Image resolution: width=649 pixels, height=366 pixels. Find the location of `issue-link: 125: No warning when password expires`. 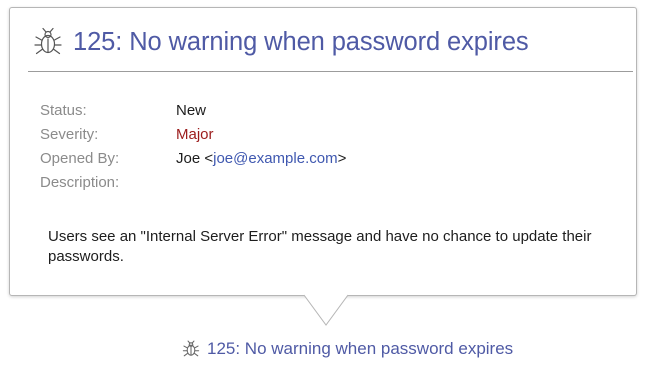

issue-link: 125: No warning when password expires is located at coordinates (347, 349).